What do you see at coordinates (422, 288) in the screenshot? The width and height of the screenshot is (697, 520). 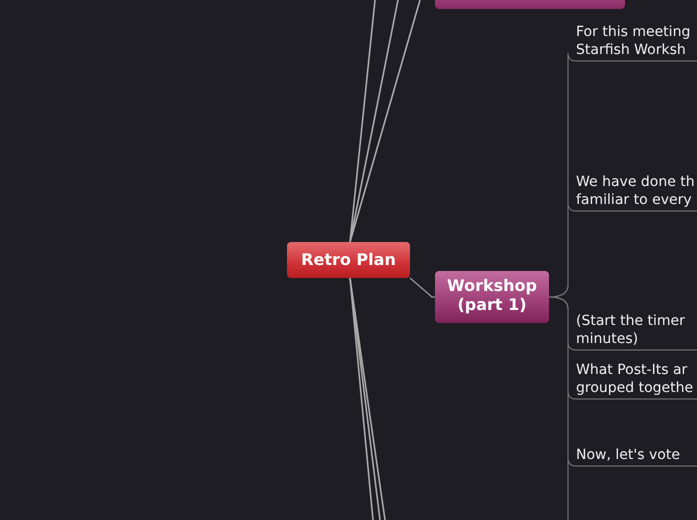 I see `connector-line` at bounding box center [422, 288].